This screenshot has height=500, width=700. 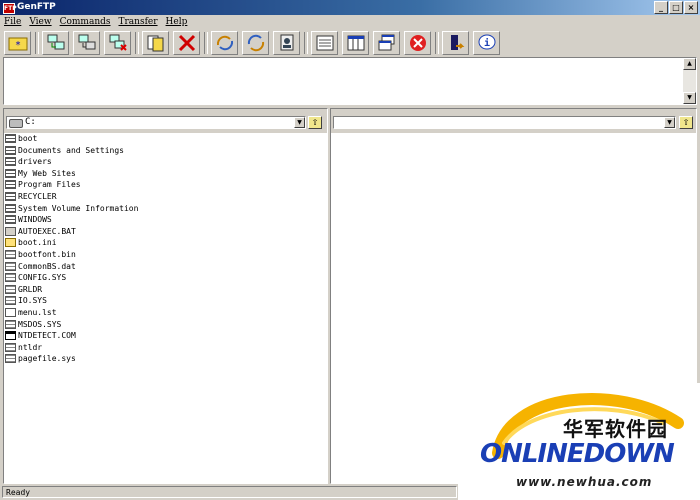 I want to click on file-name: Documents and Settings, so click(x=71, y=150).